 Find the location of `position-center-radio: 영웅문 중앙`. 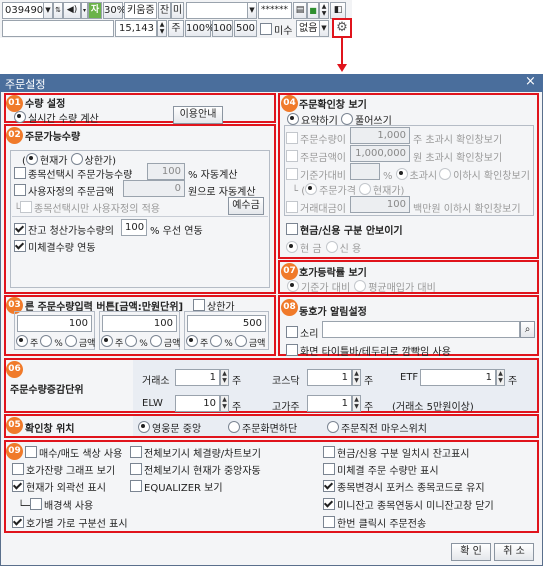

position-center-radio: 영웅문 중앙 is located at coordinates (169, 427).